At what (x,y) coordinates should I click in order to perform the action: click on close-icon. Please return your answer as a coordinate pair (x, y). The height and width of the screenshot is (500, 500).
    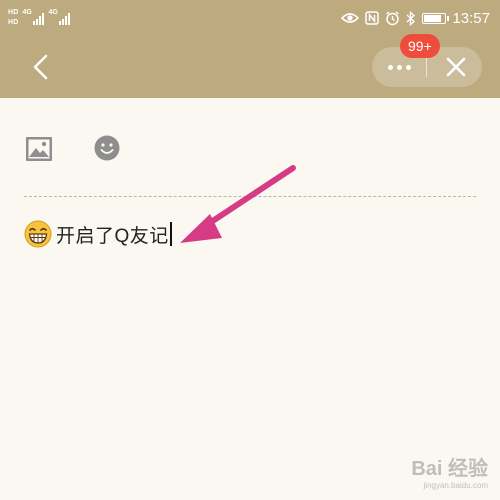
    Looking at the image, I should click on (456, 67).